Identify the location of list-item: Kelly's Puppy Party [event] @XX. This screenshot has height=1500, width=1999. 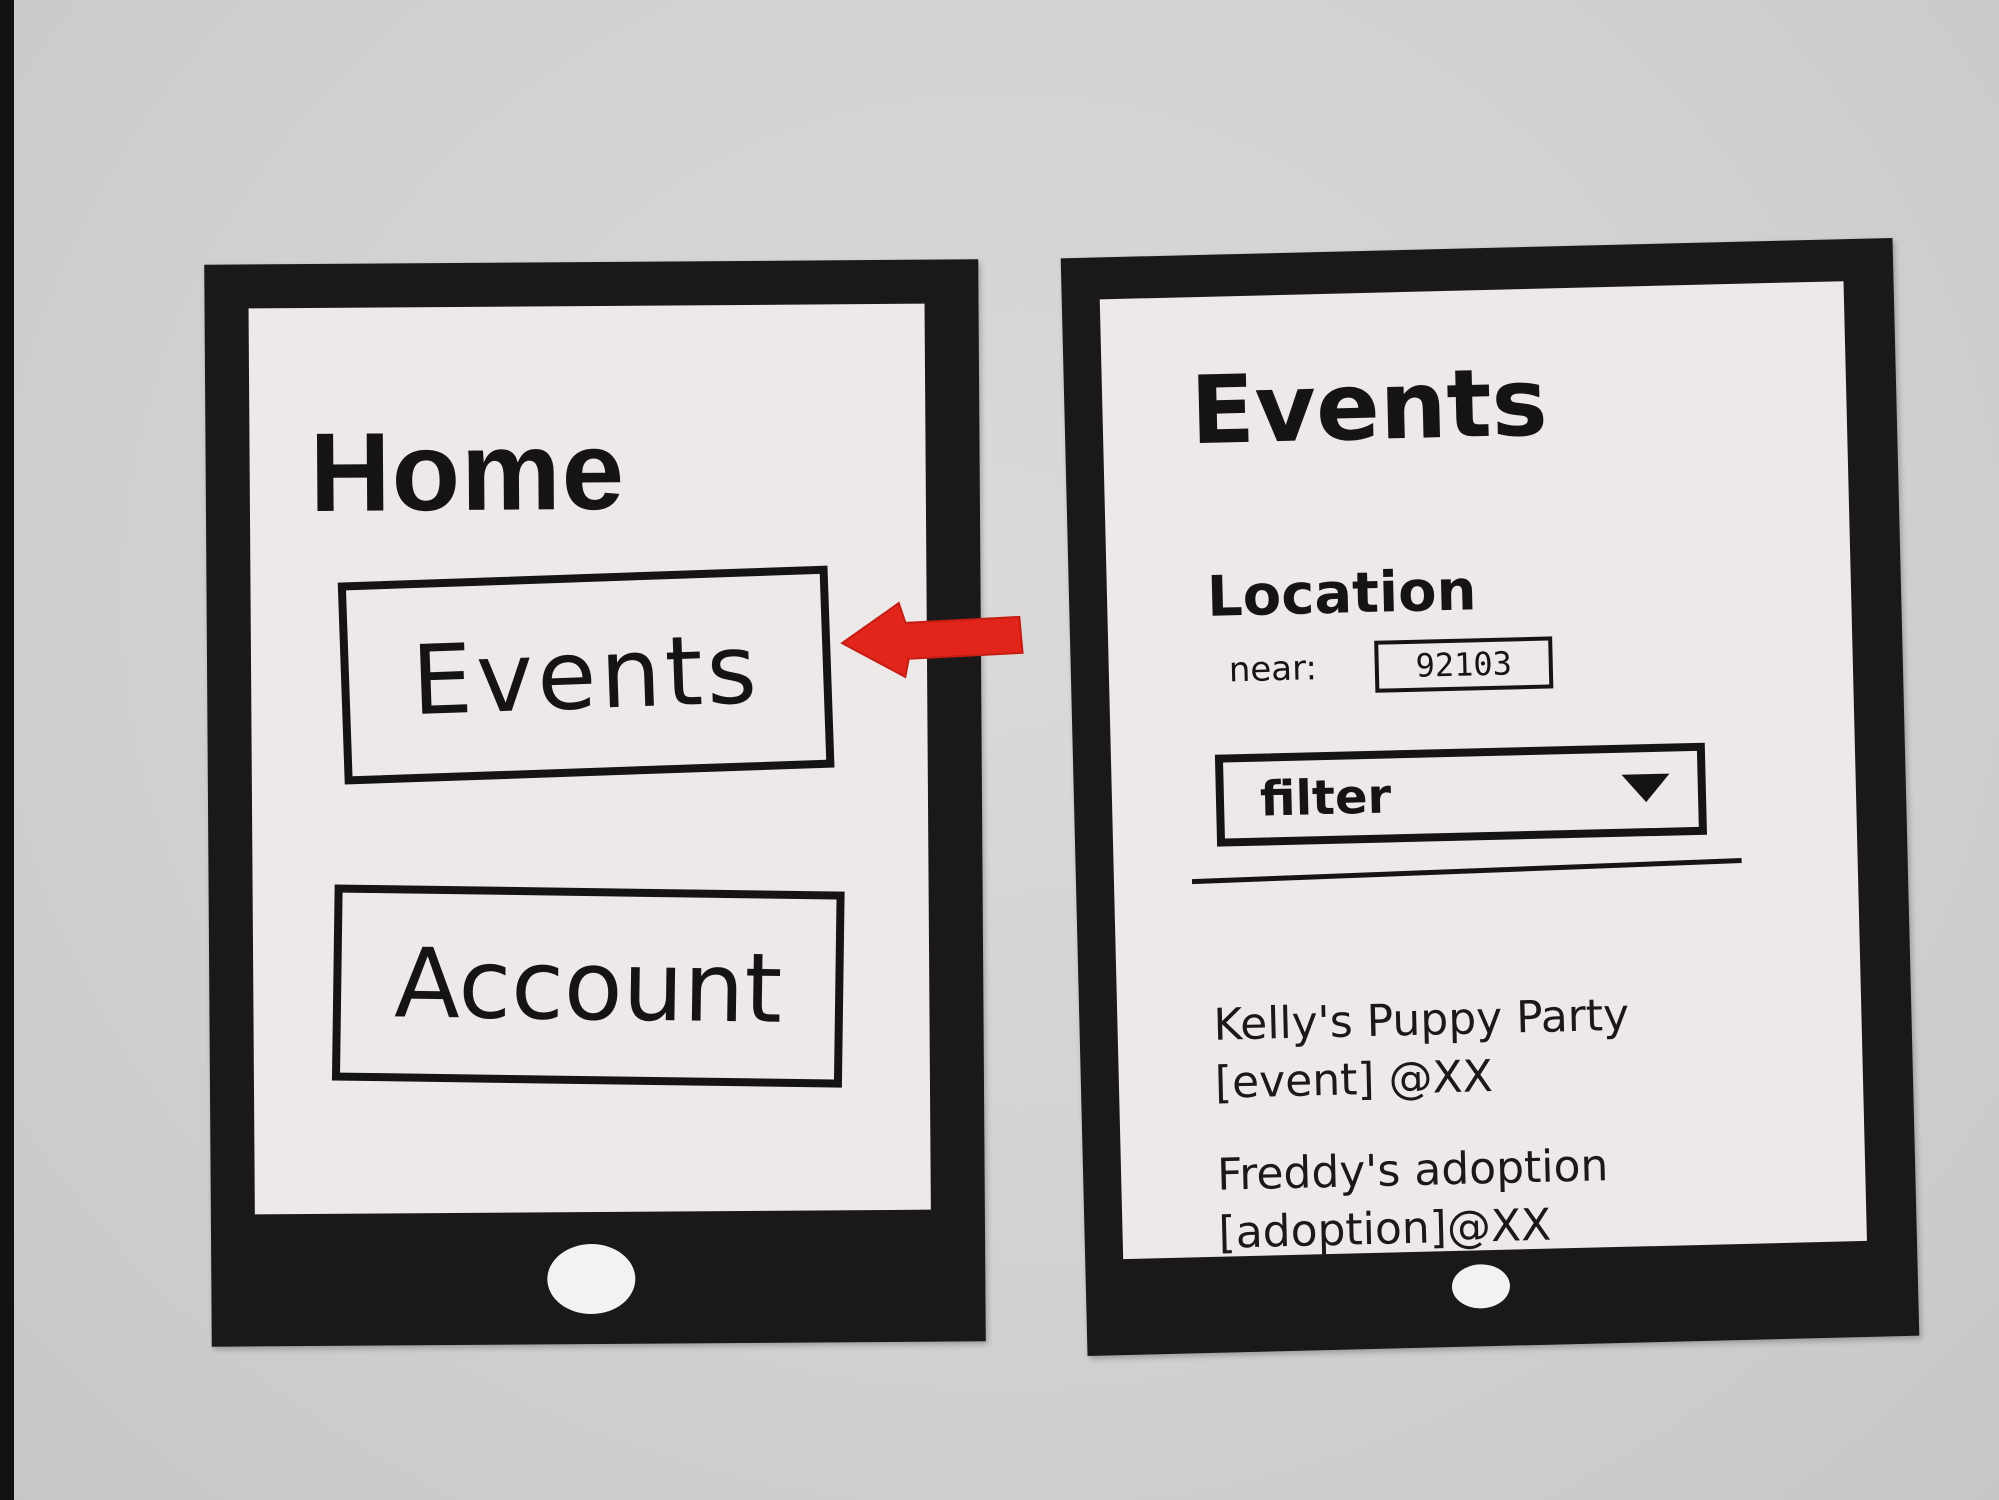
(1422, 1050).